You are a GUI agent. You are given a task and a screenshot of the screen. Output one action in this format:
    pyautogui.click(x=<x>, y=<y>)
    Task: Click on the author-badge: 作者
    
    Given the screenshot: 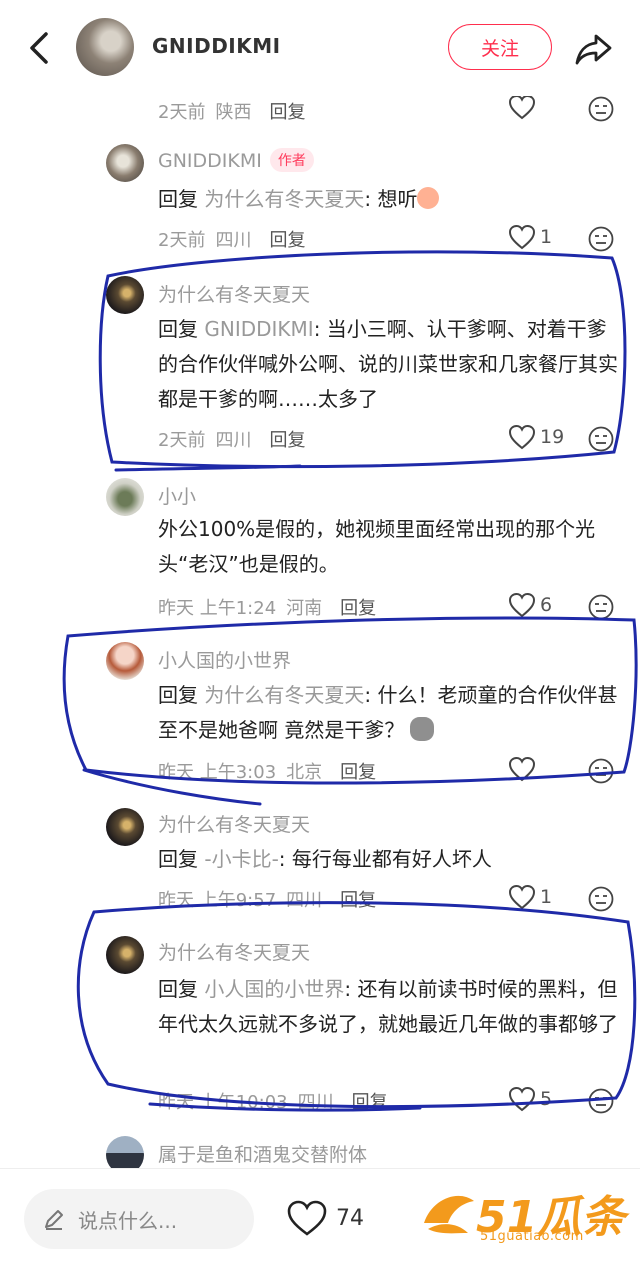 What is the action you would take?
    pyautogui.click(x=291, y=160)
    